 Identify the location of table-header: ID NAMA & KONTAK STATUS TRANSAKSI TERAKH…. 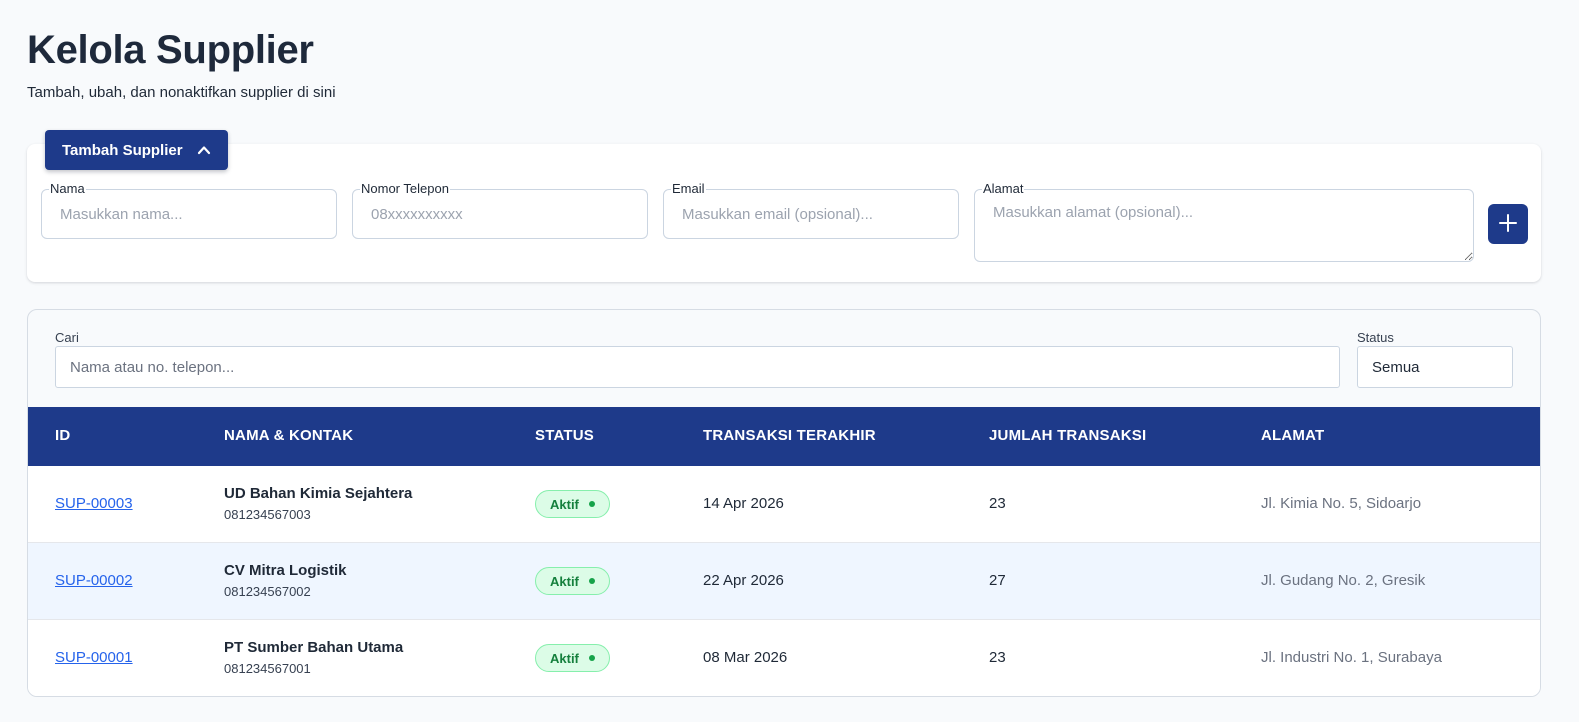
(784, 436).